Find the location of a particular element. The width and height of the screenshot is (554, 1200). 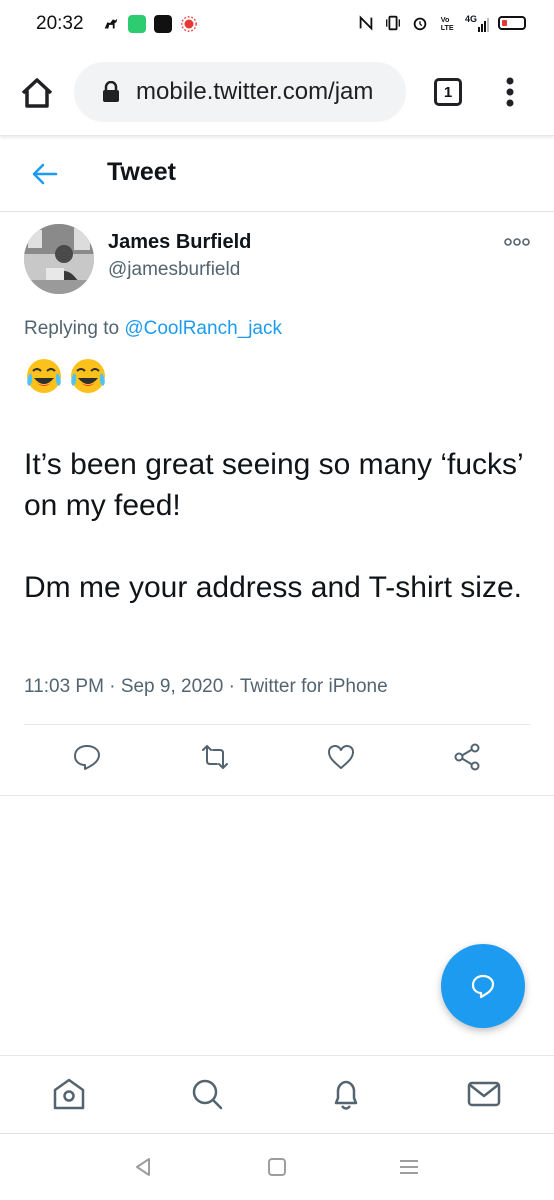

status-right: Vo LTE 4G is located at coordinates (441, 23).